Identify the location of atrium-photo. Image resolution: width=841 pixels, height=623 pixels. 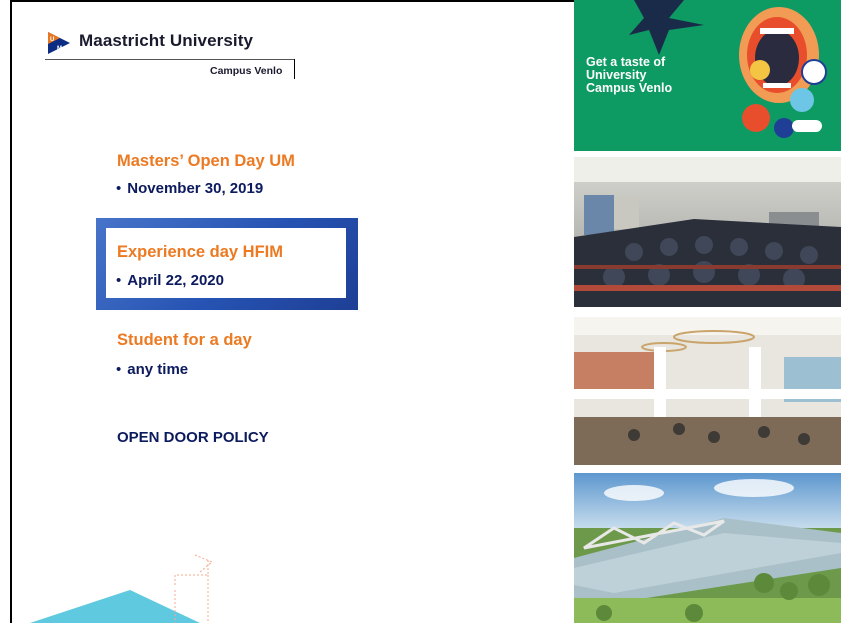
(707, 391).